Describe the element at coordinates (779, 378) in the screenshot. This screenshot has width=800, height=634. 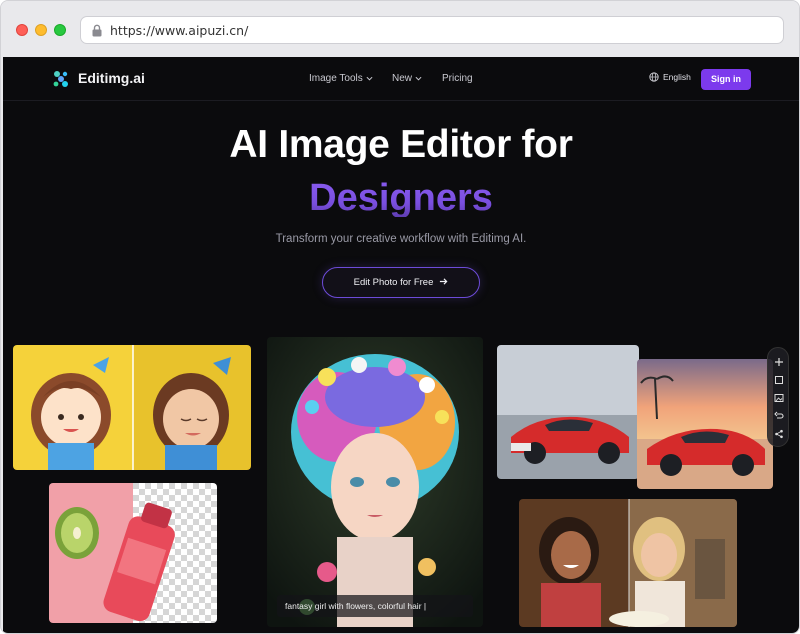
I see `layers-icon` at that location.